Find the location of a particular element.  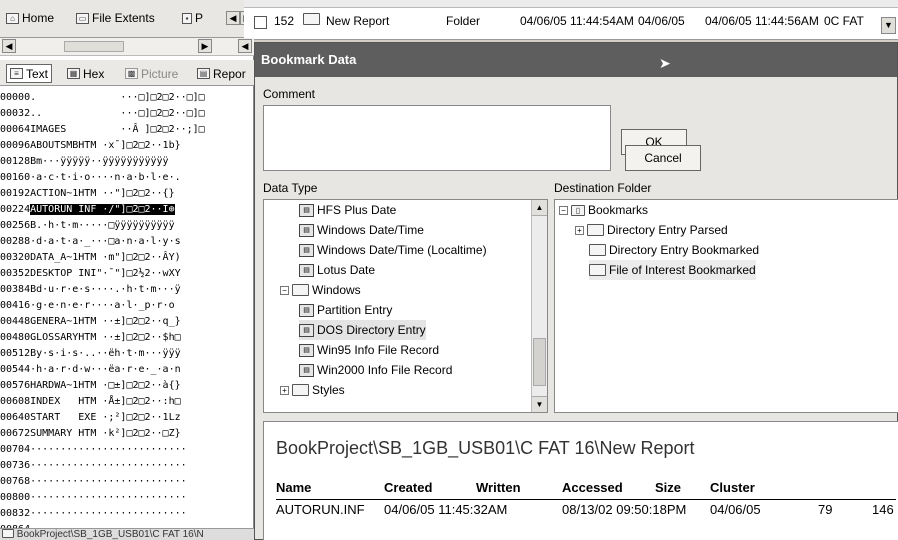

tree-node-file-of-interest-bookmarked: File of Interest Bookmarked is located at coordinates (672, 270).